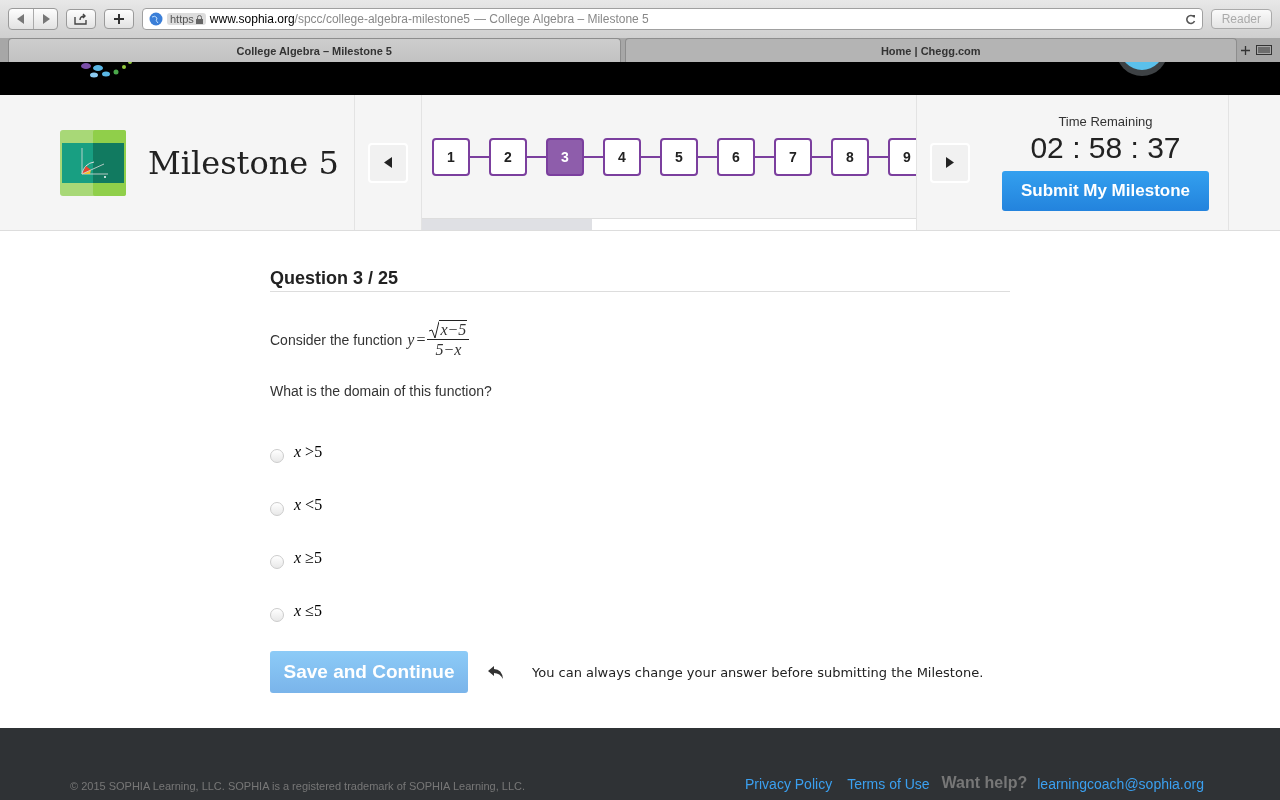 The width and height of the screenshot is (1280, 800). Describe the element at coordinates (561, 19) in the screenshot. I see `page-title: — College Algebra – Milestone 5` at that location.